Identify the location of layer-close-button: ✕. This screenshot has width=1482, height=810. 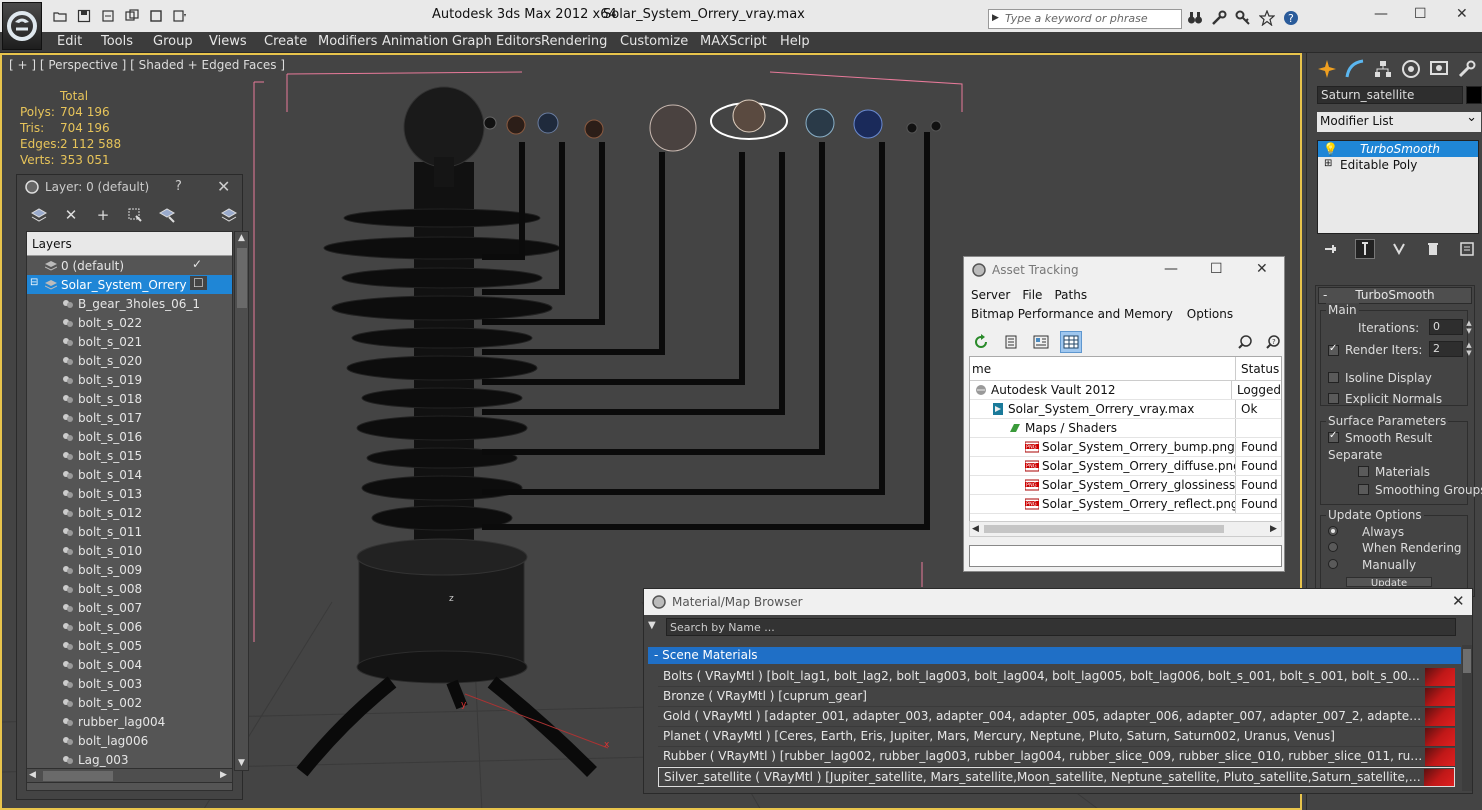
(223, 186).